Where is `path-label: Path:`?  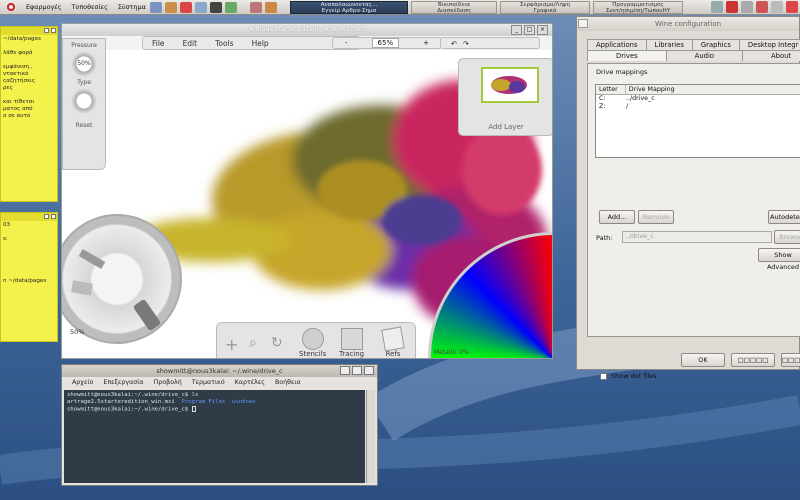
path-label: Path: is located at coordinates (604, 238).